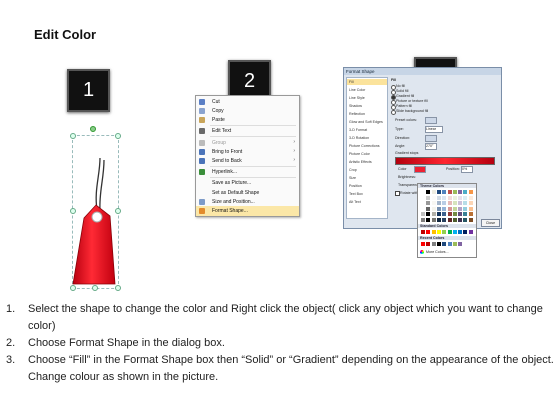  Describe the element at coordinates (352, 178) in the screenshot. I see `category-size: Size` at that location.